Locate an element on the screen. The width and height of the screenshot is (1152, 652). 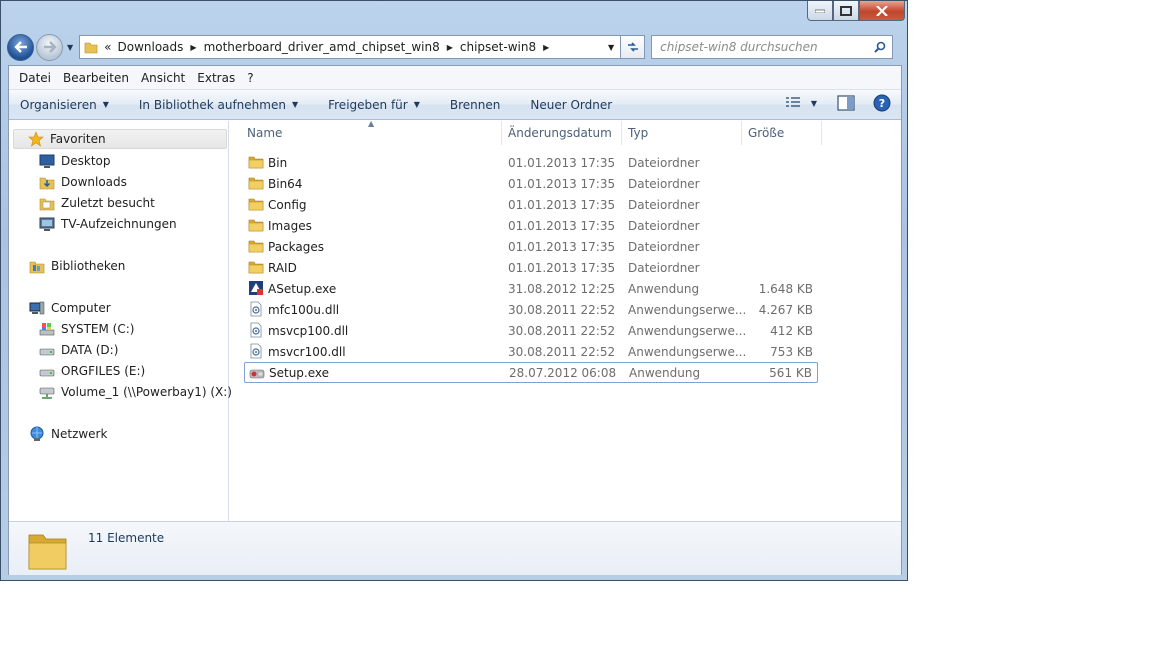
maximize-button is located at coordinates (846, 11).